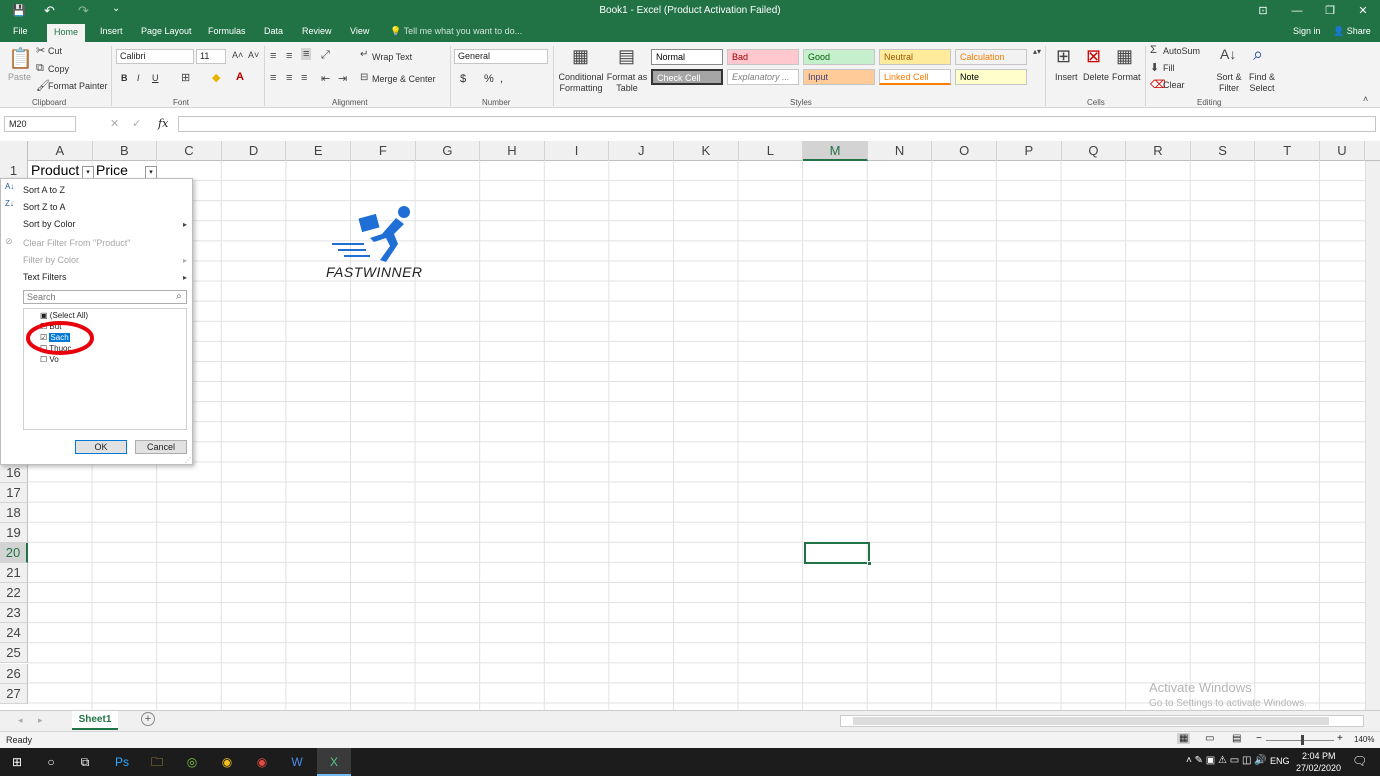 The width and height of the screenshot is (1380, 776). Describe the element at coordinates (1352, 31) in the screenshot. I see `share-button: 👤 Share` at that location.